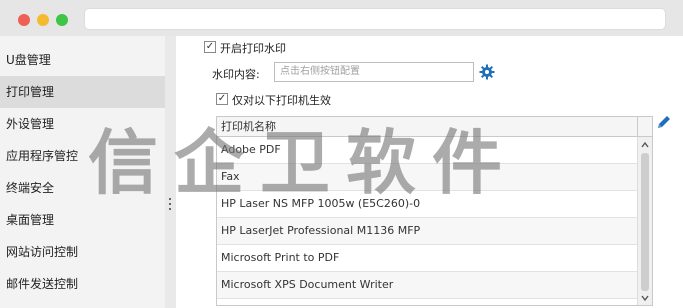 The height and width of the screenshot is (308, 683). Describe the element at coordinates (82, 284) in the screenshot. I see `sidebar-item-mail-control: 邮件发送控制` at that location.